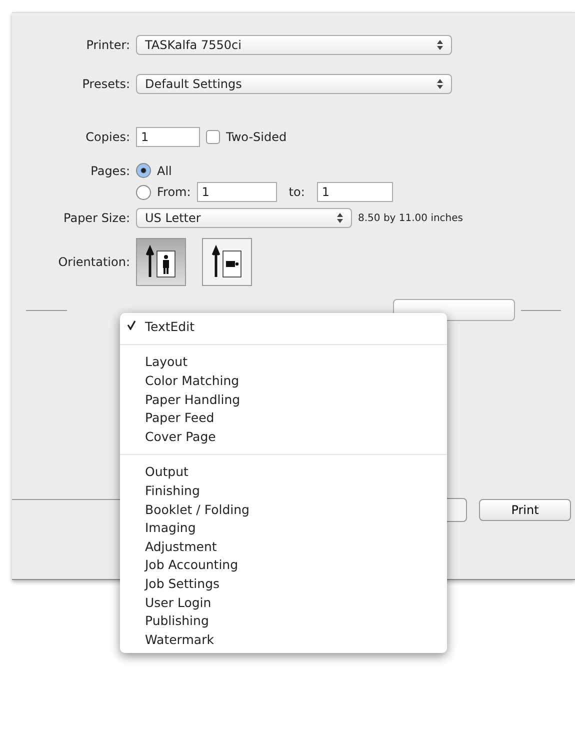 The width and height of the screenshot is (575, 729). What do you see at coordinates (107, 45) in the screenshot?
I see `field-label: Printer:` at bounding box center [107, 45].